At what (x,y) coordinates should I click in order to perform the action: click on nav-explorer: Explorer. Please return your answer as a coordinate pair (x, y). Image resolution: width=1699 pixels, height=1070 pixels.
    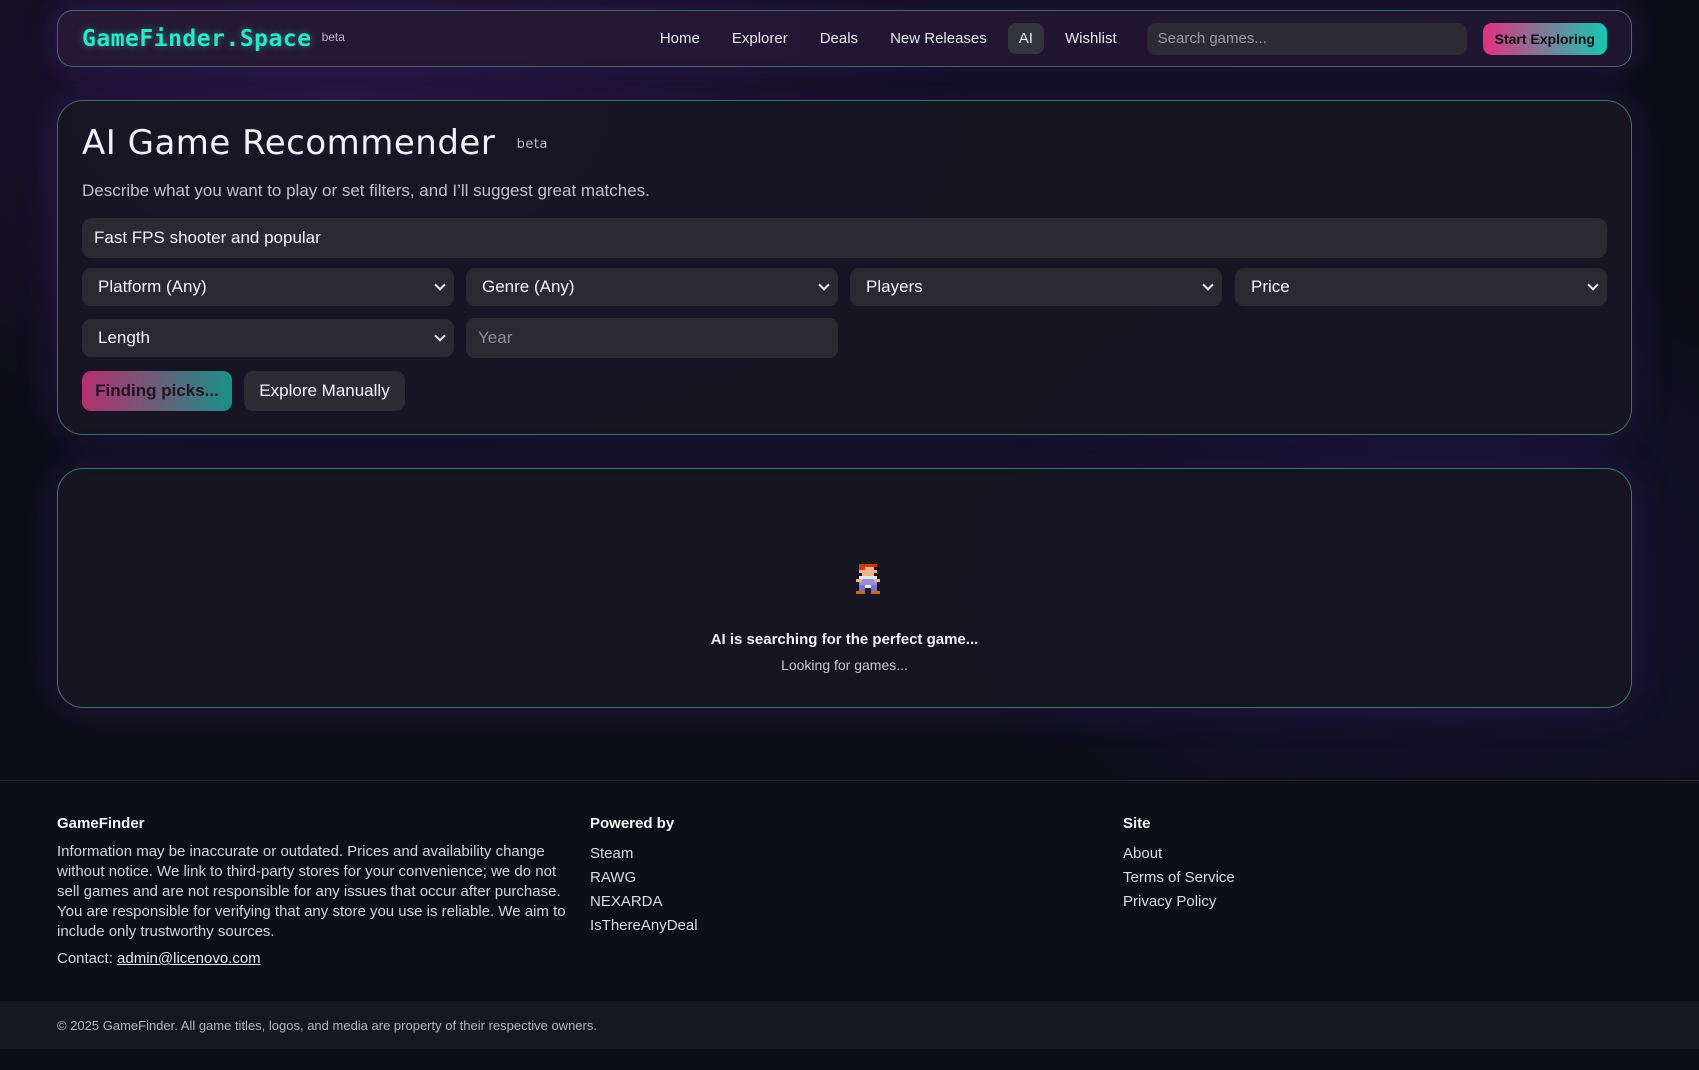
    Looking at the image, I should click on (760, 38).